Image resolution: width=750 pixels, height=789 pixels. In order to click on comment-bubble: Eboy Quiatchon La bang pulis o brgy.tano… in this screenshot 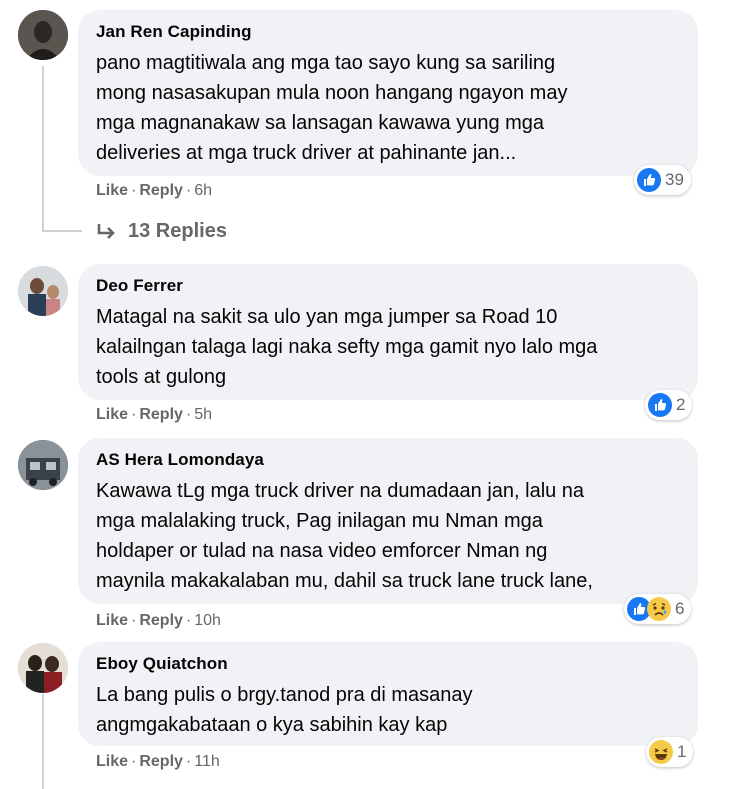, I will do `click(388, 694)`.